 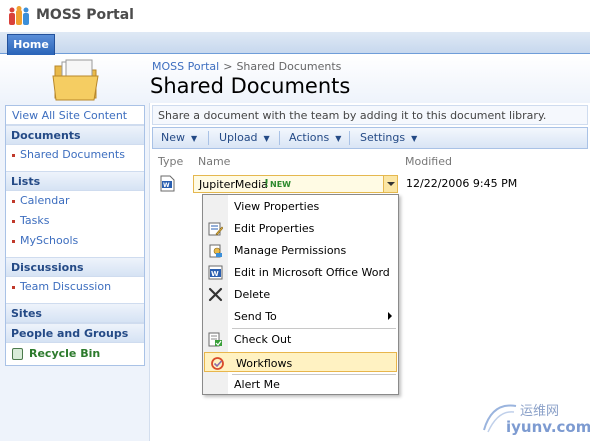 I want to click on menu-item-label: Alert Me, so click(x=257, y=384).